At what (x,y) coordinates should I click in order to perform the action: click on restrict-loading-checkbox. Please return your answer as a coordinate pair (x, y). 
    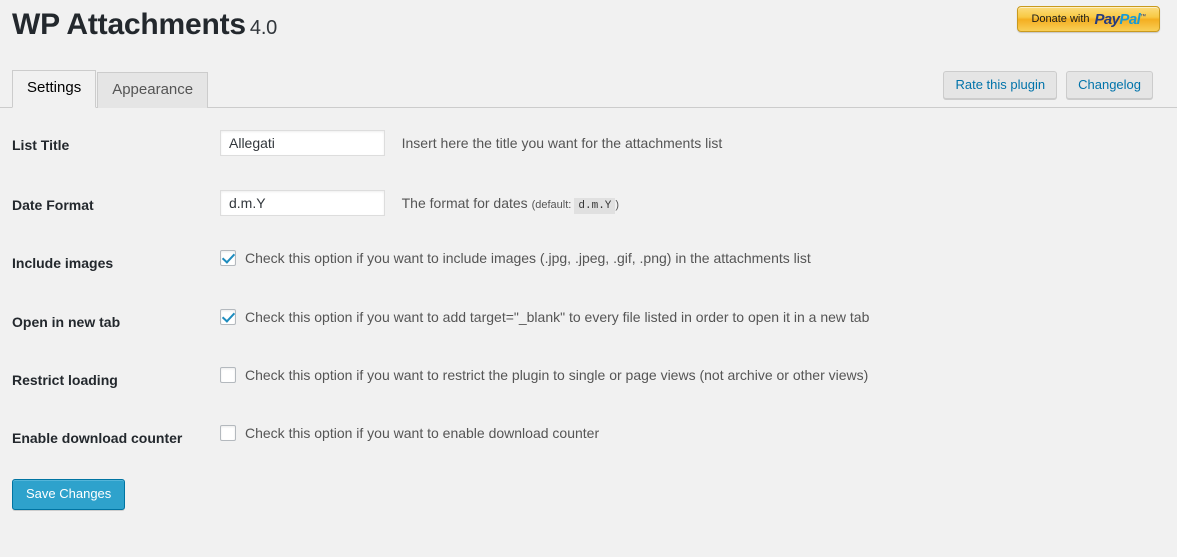
    Looking at the image, I should click on (228, 374).